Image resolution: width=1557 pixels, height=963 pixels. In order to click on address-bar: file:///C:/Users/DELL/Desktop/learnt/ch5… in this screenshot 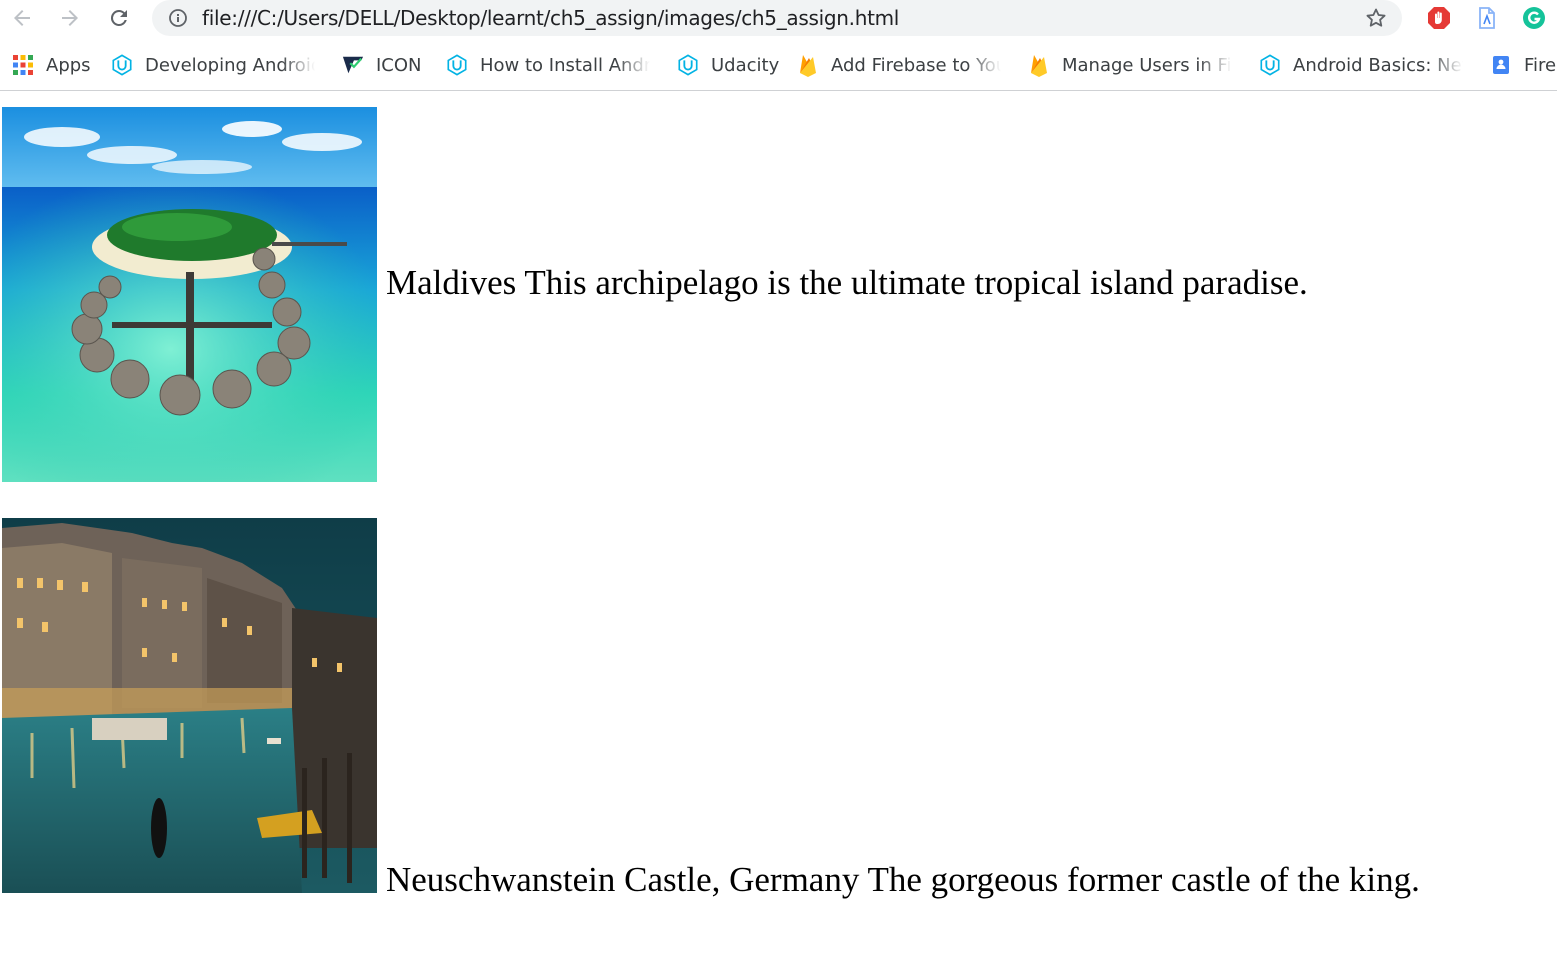, I will do `click(777, 18)`.